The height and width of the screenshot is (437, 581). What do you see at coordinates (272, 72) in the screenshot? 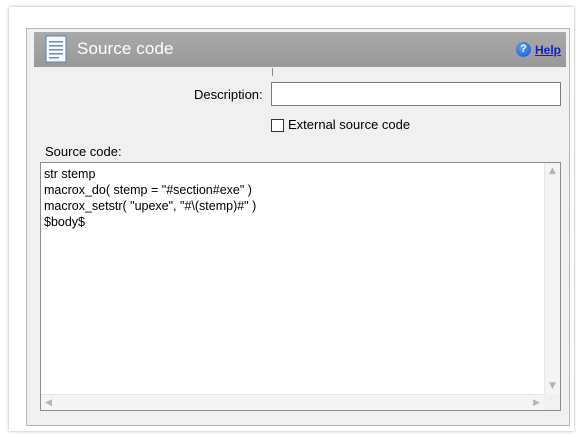
I see `divider-tick` at bounding box center [272, 72].